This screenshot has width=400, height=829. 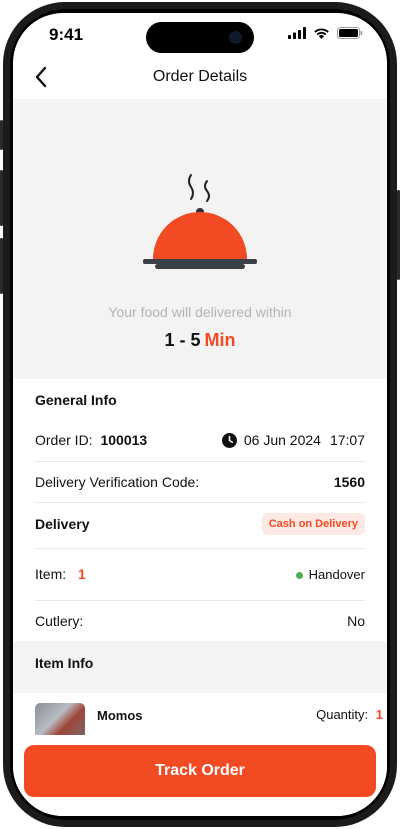 I want to click on verification-code: 1560, so click(x=349, y=482).